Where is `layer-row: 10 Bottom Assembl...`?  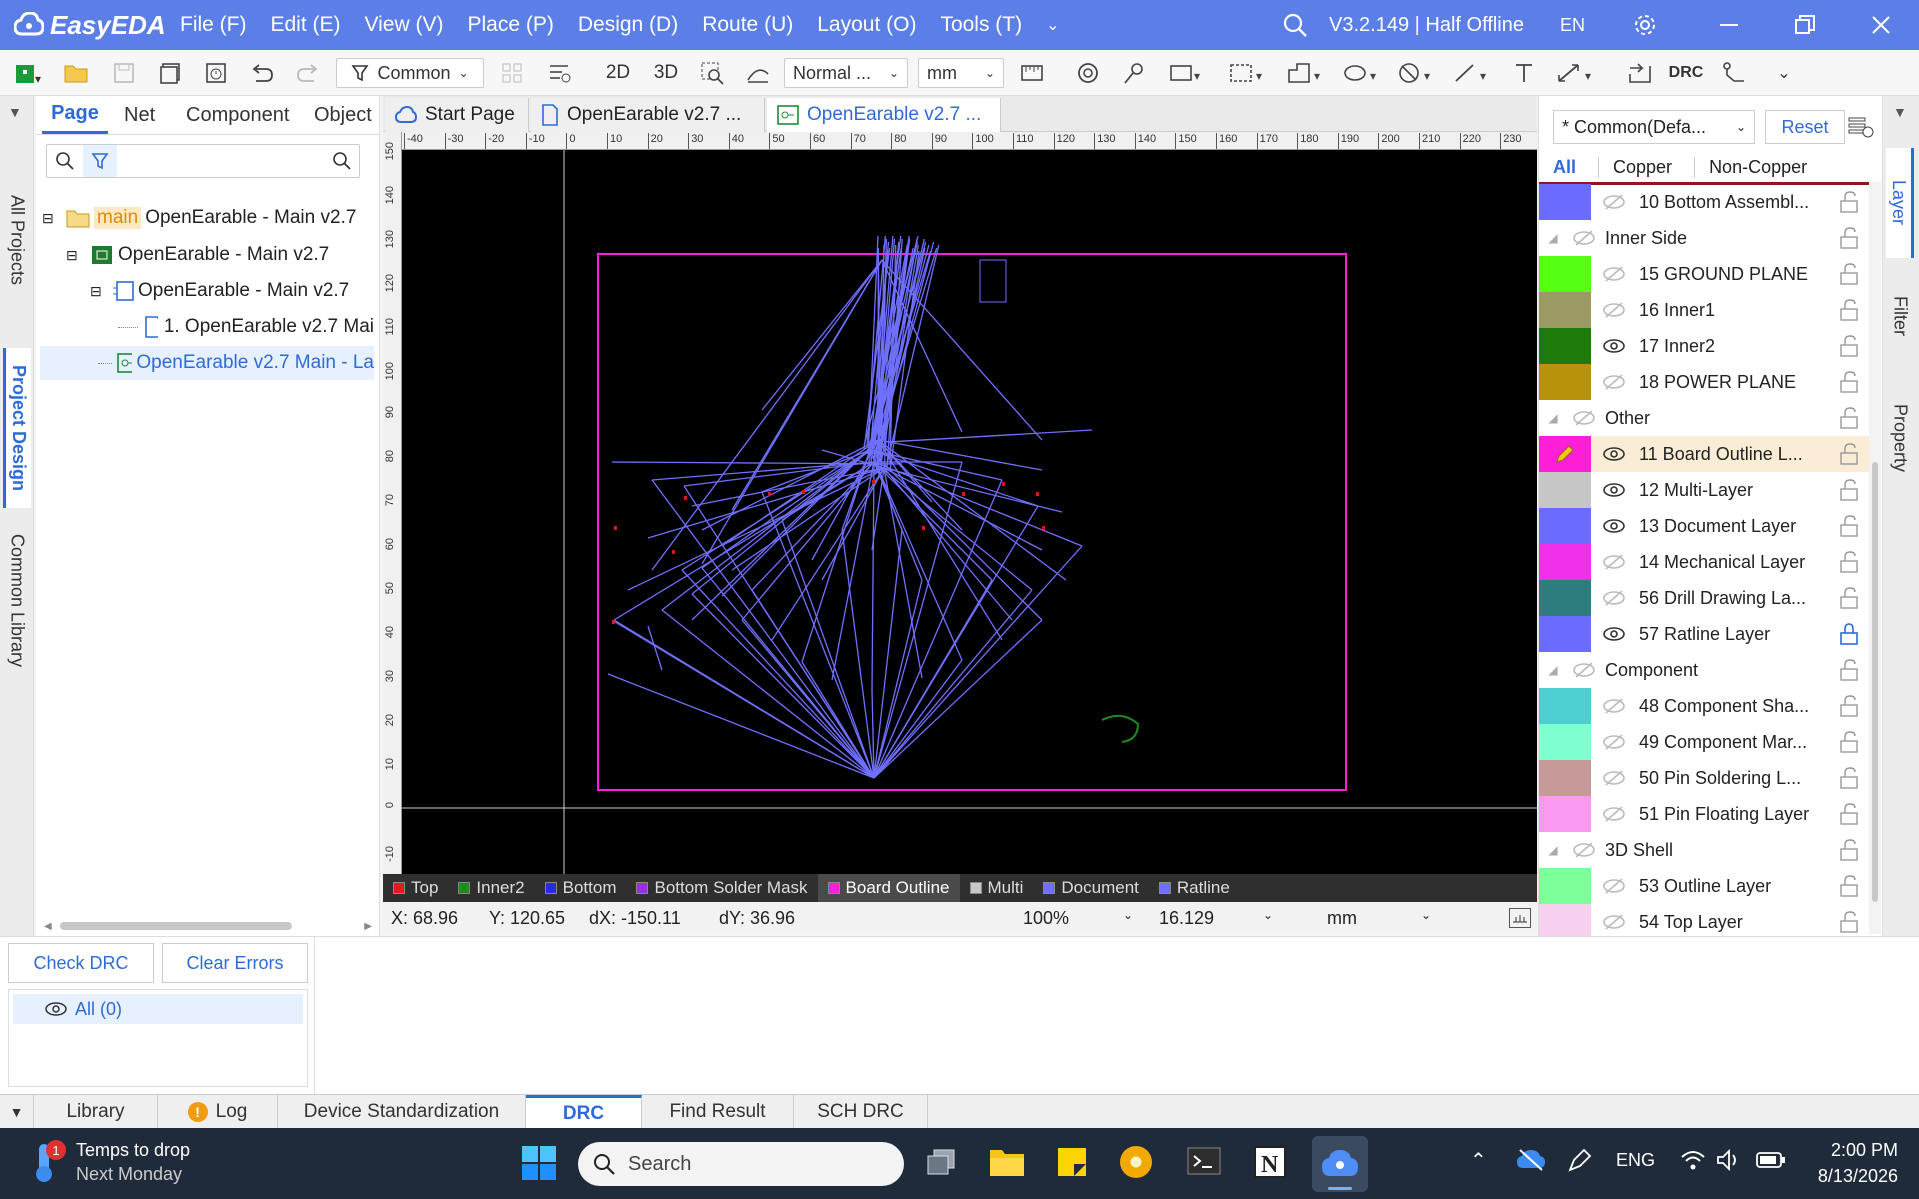
layer-row: 10 Bottom Assembl... is located at coordinates (1704, 202).